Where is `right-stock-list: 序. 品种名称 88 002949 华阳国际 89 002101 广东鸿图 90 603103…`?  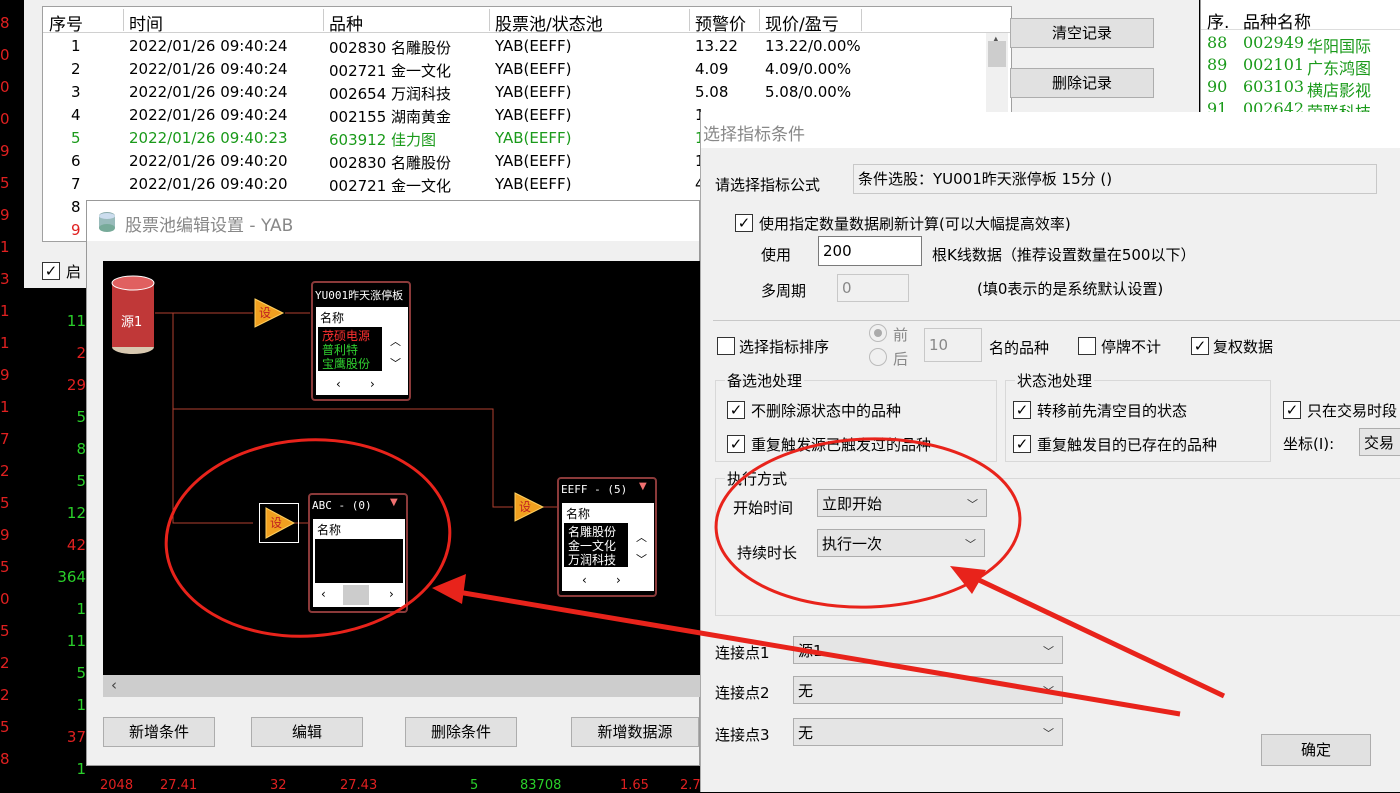
right-stock-list: 序. 品种名称 88 002949 华阳国际 89 002101 广东鸿图 90 603103… is located at coordinates (1300, 61).